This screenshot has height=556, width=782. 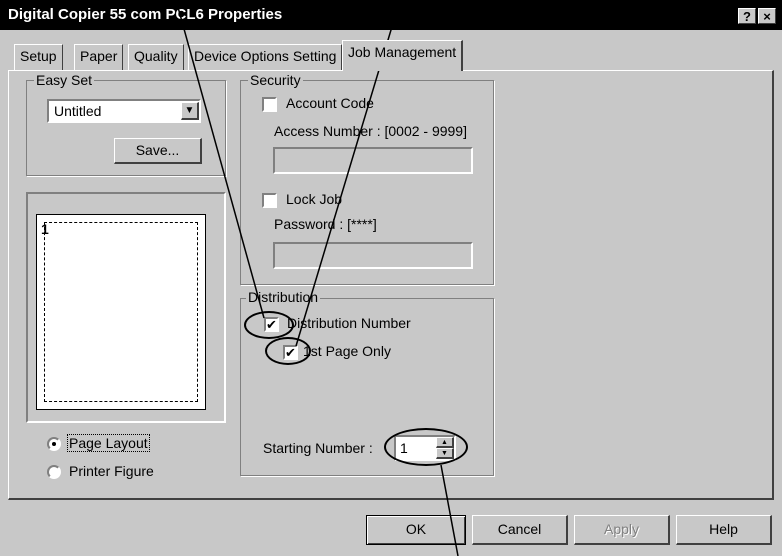 I want to click on tab-job-management: Job Management, so click(x=403, y=55).